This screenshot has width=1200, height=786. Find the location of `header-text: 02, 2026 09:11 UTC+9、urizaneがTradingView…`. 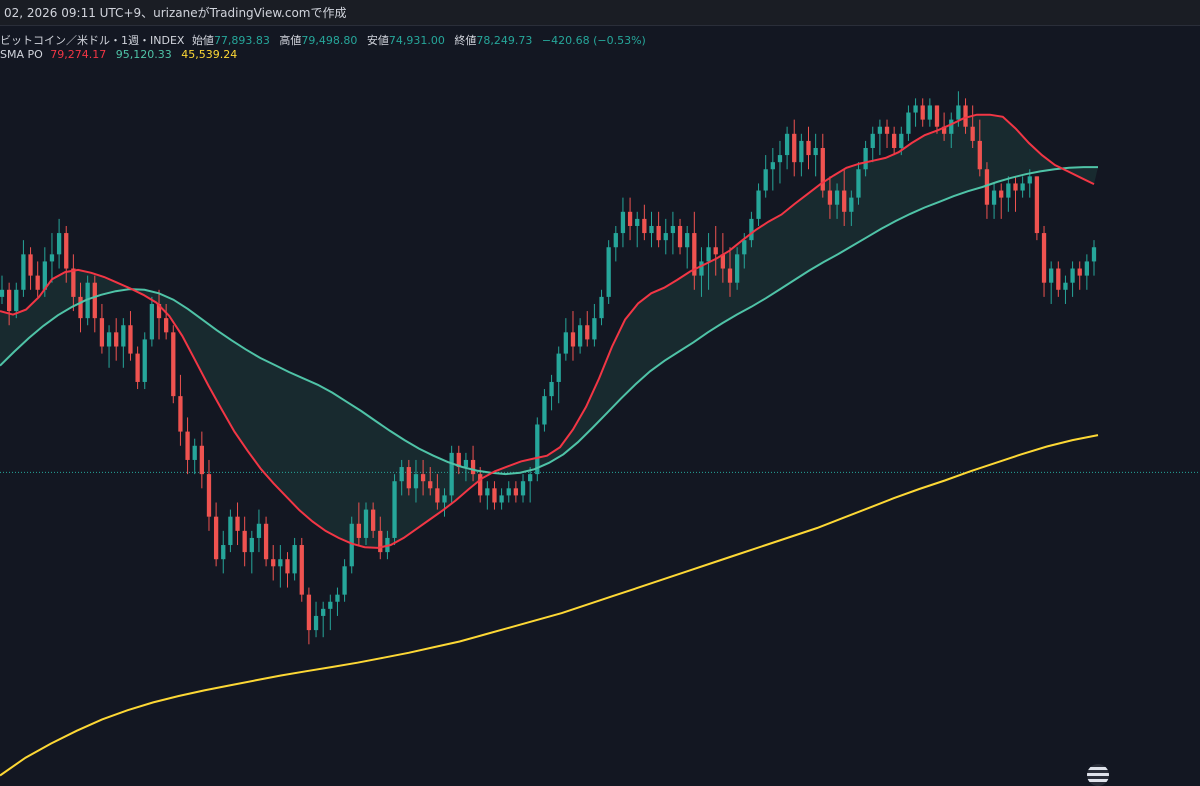

header-text: 02, 2026 09:11 UTC+9、urizaneがTradingView… is located at coordinates (175, 13).